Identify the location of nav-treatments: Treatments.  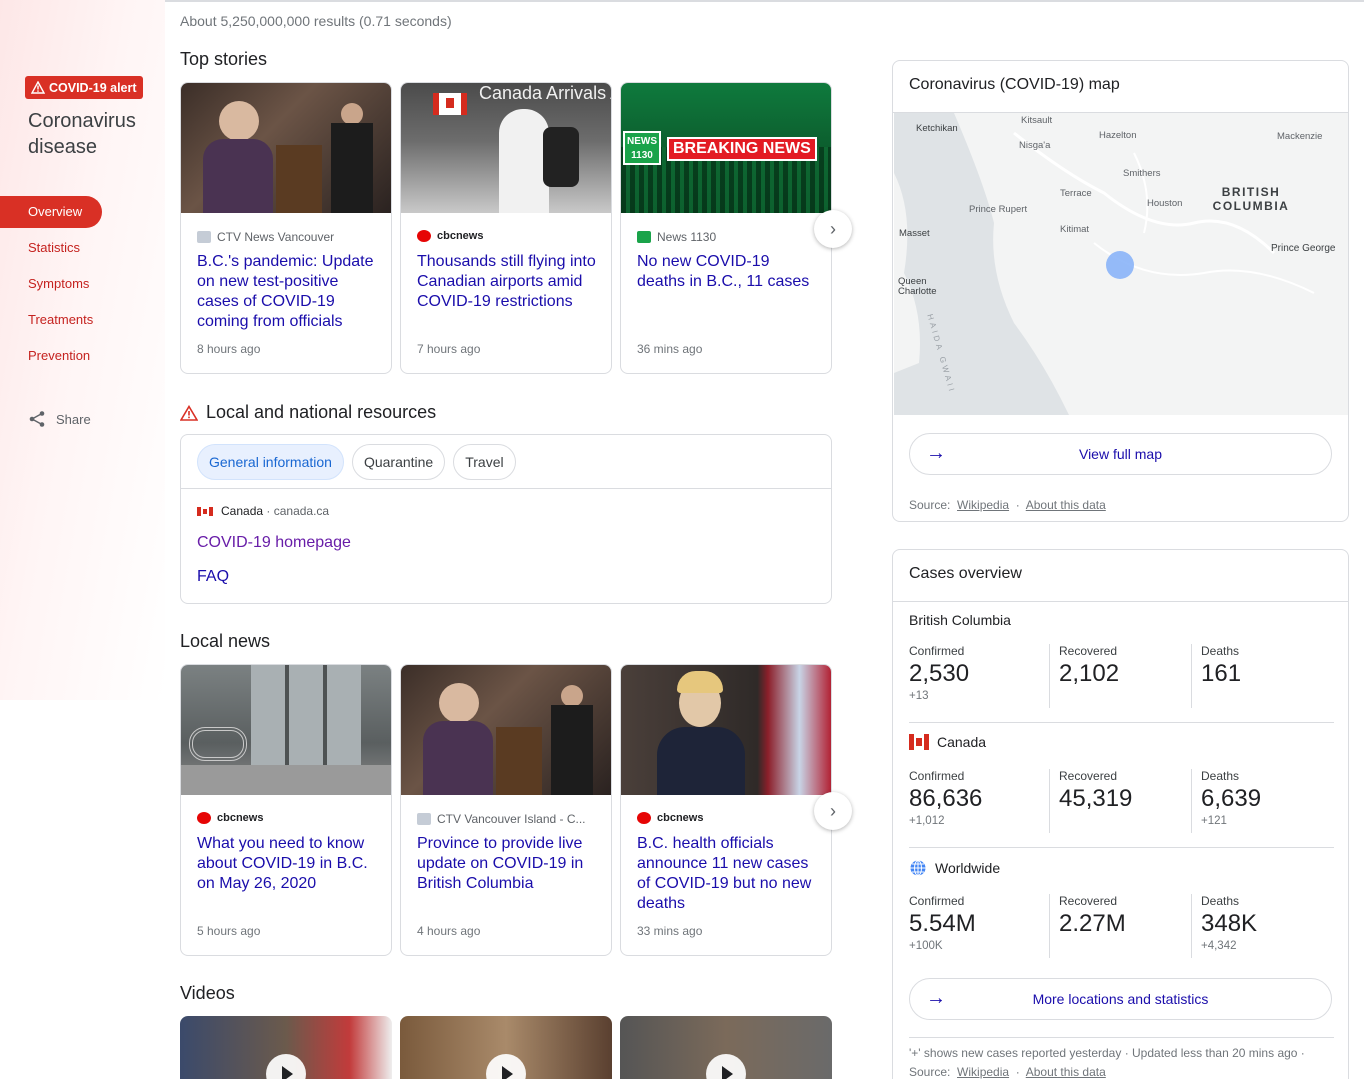
(82, 320).